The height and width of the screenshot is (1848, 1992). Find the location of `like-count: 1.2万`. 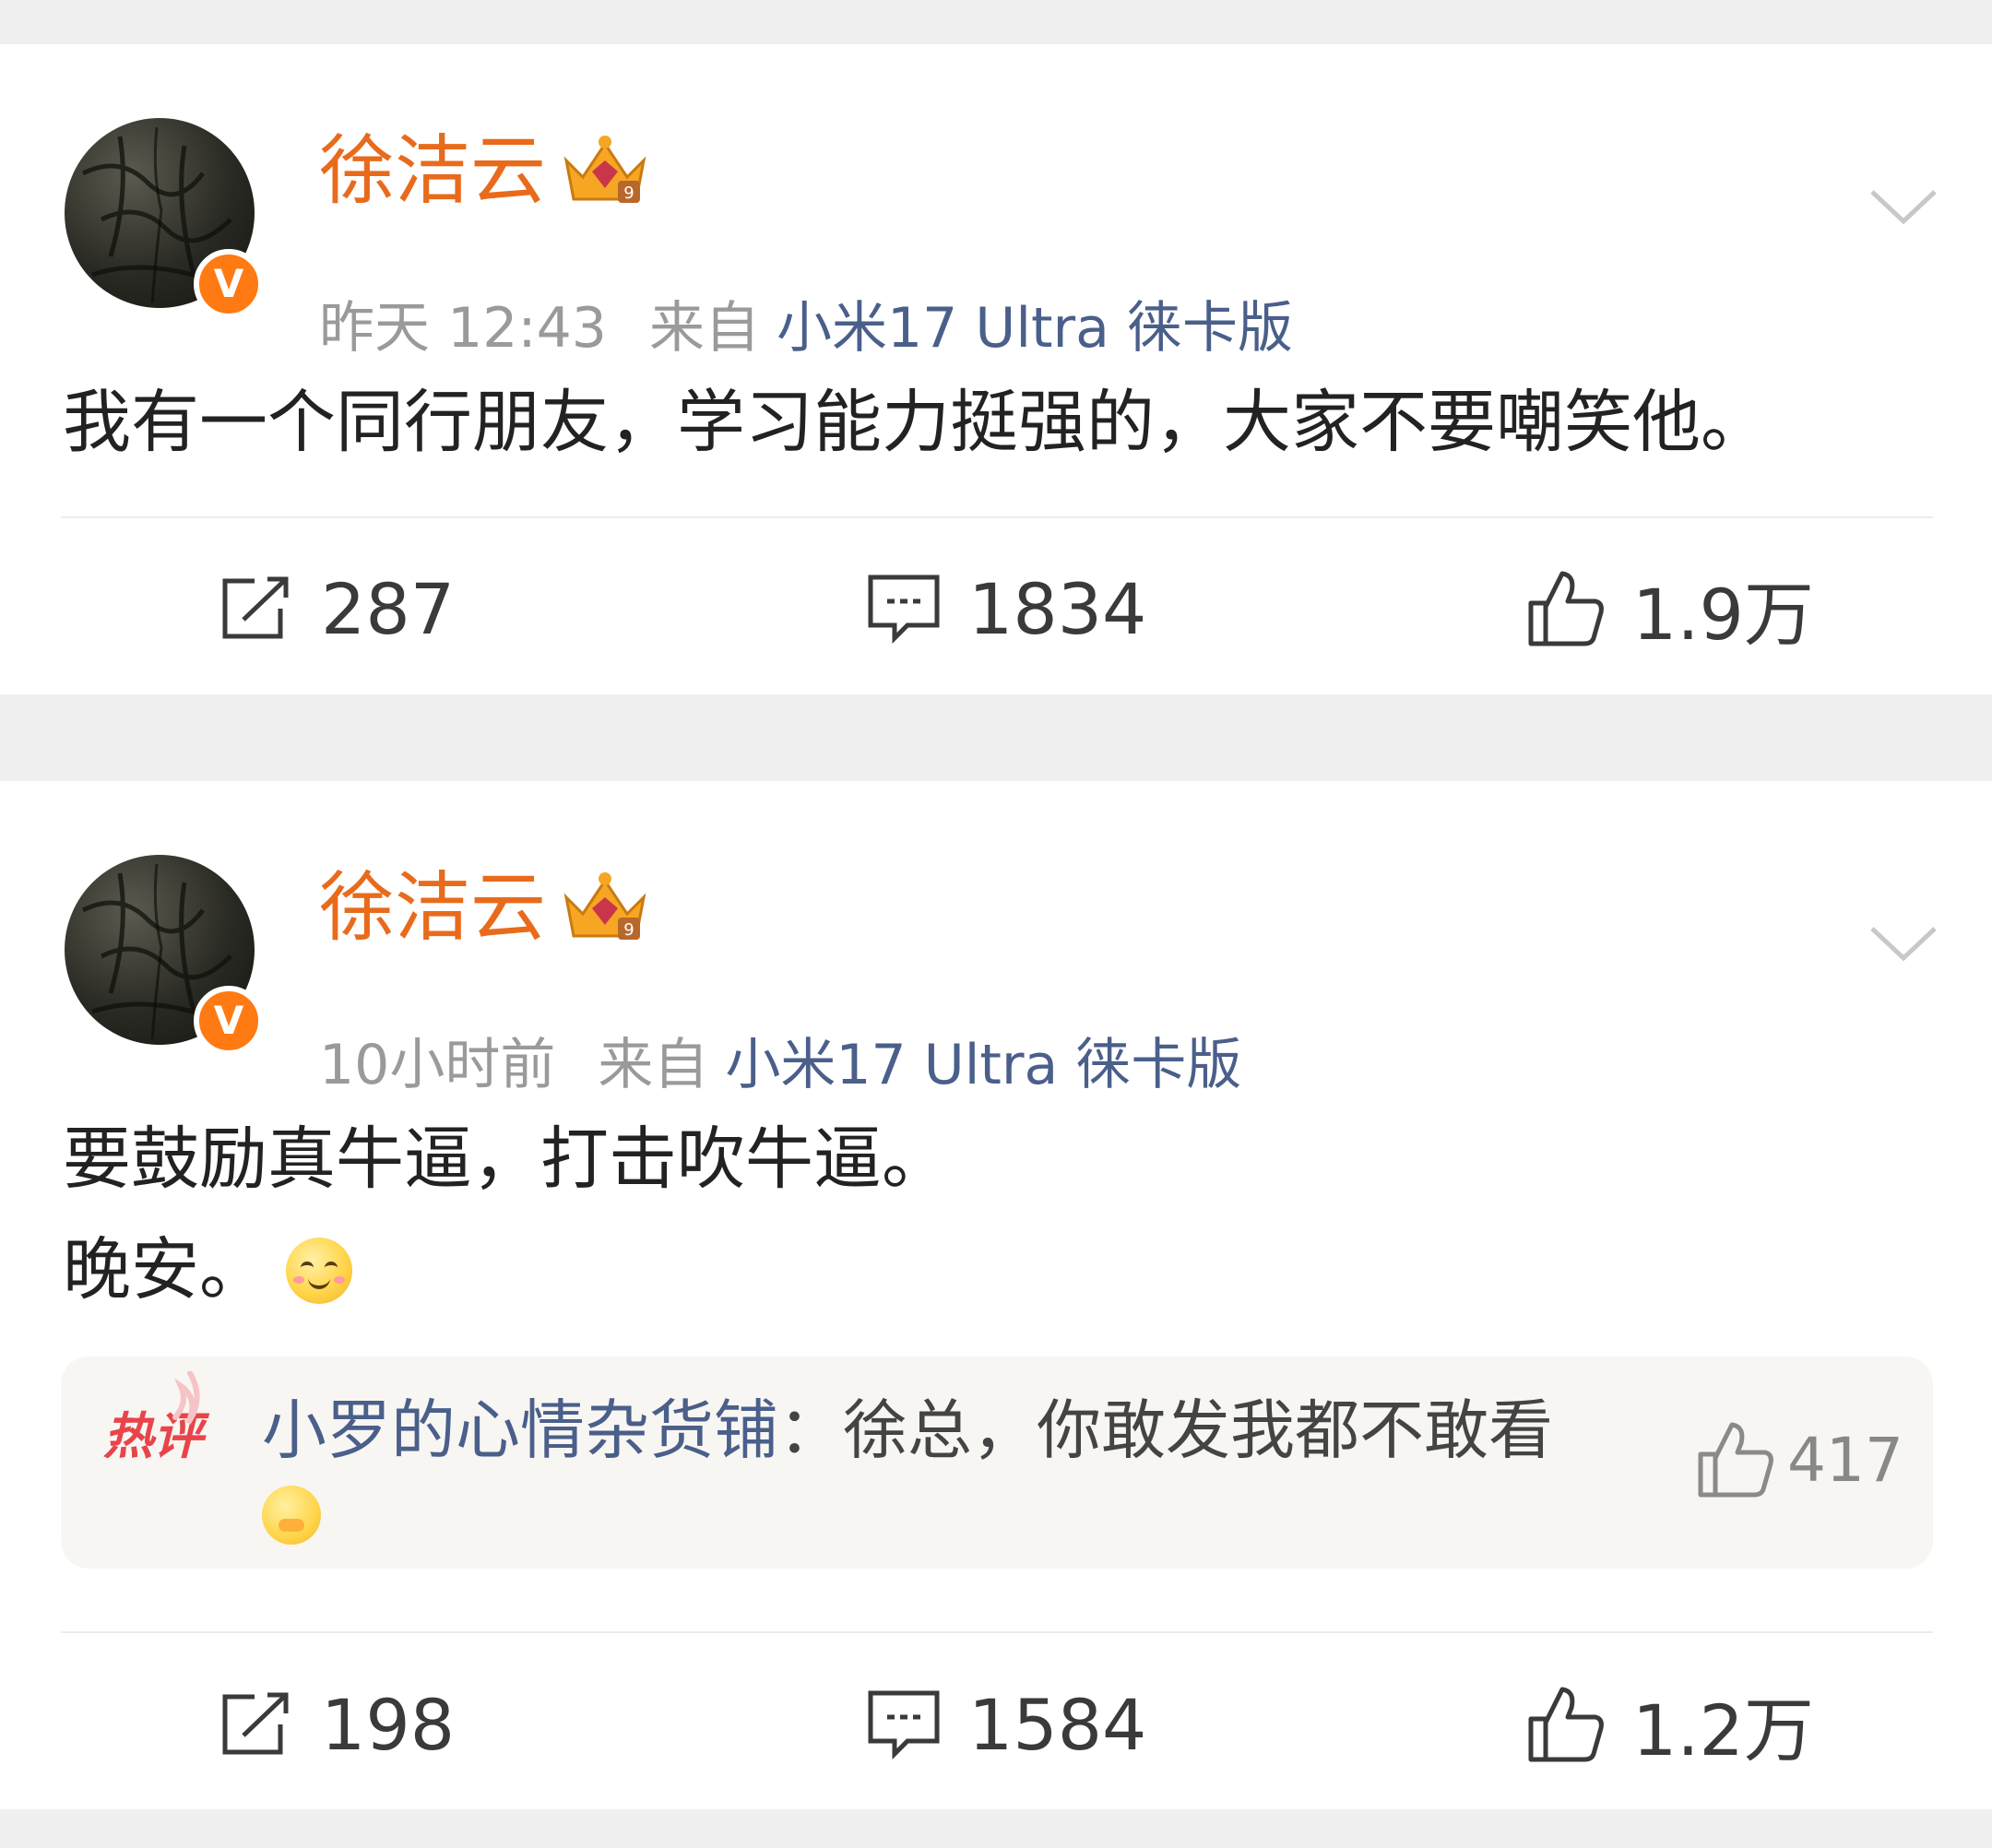

like-count: 1.2万 is located at coordinates (1723, 1730).